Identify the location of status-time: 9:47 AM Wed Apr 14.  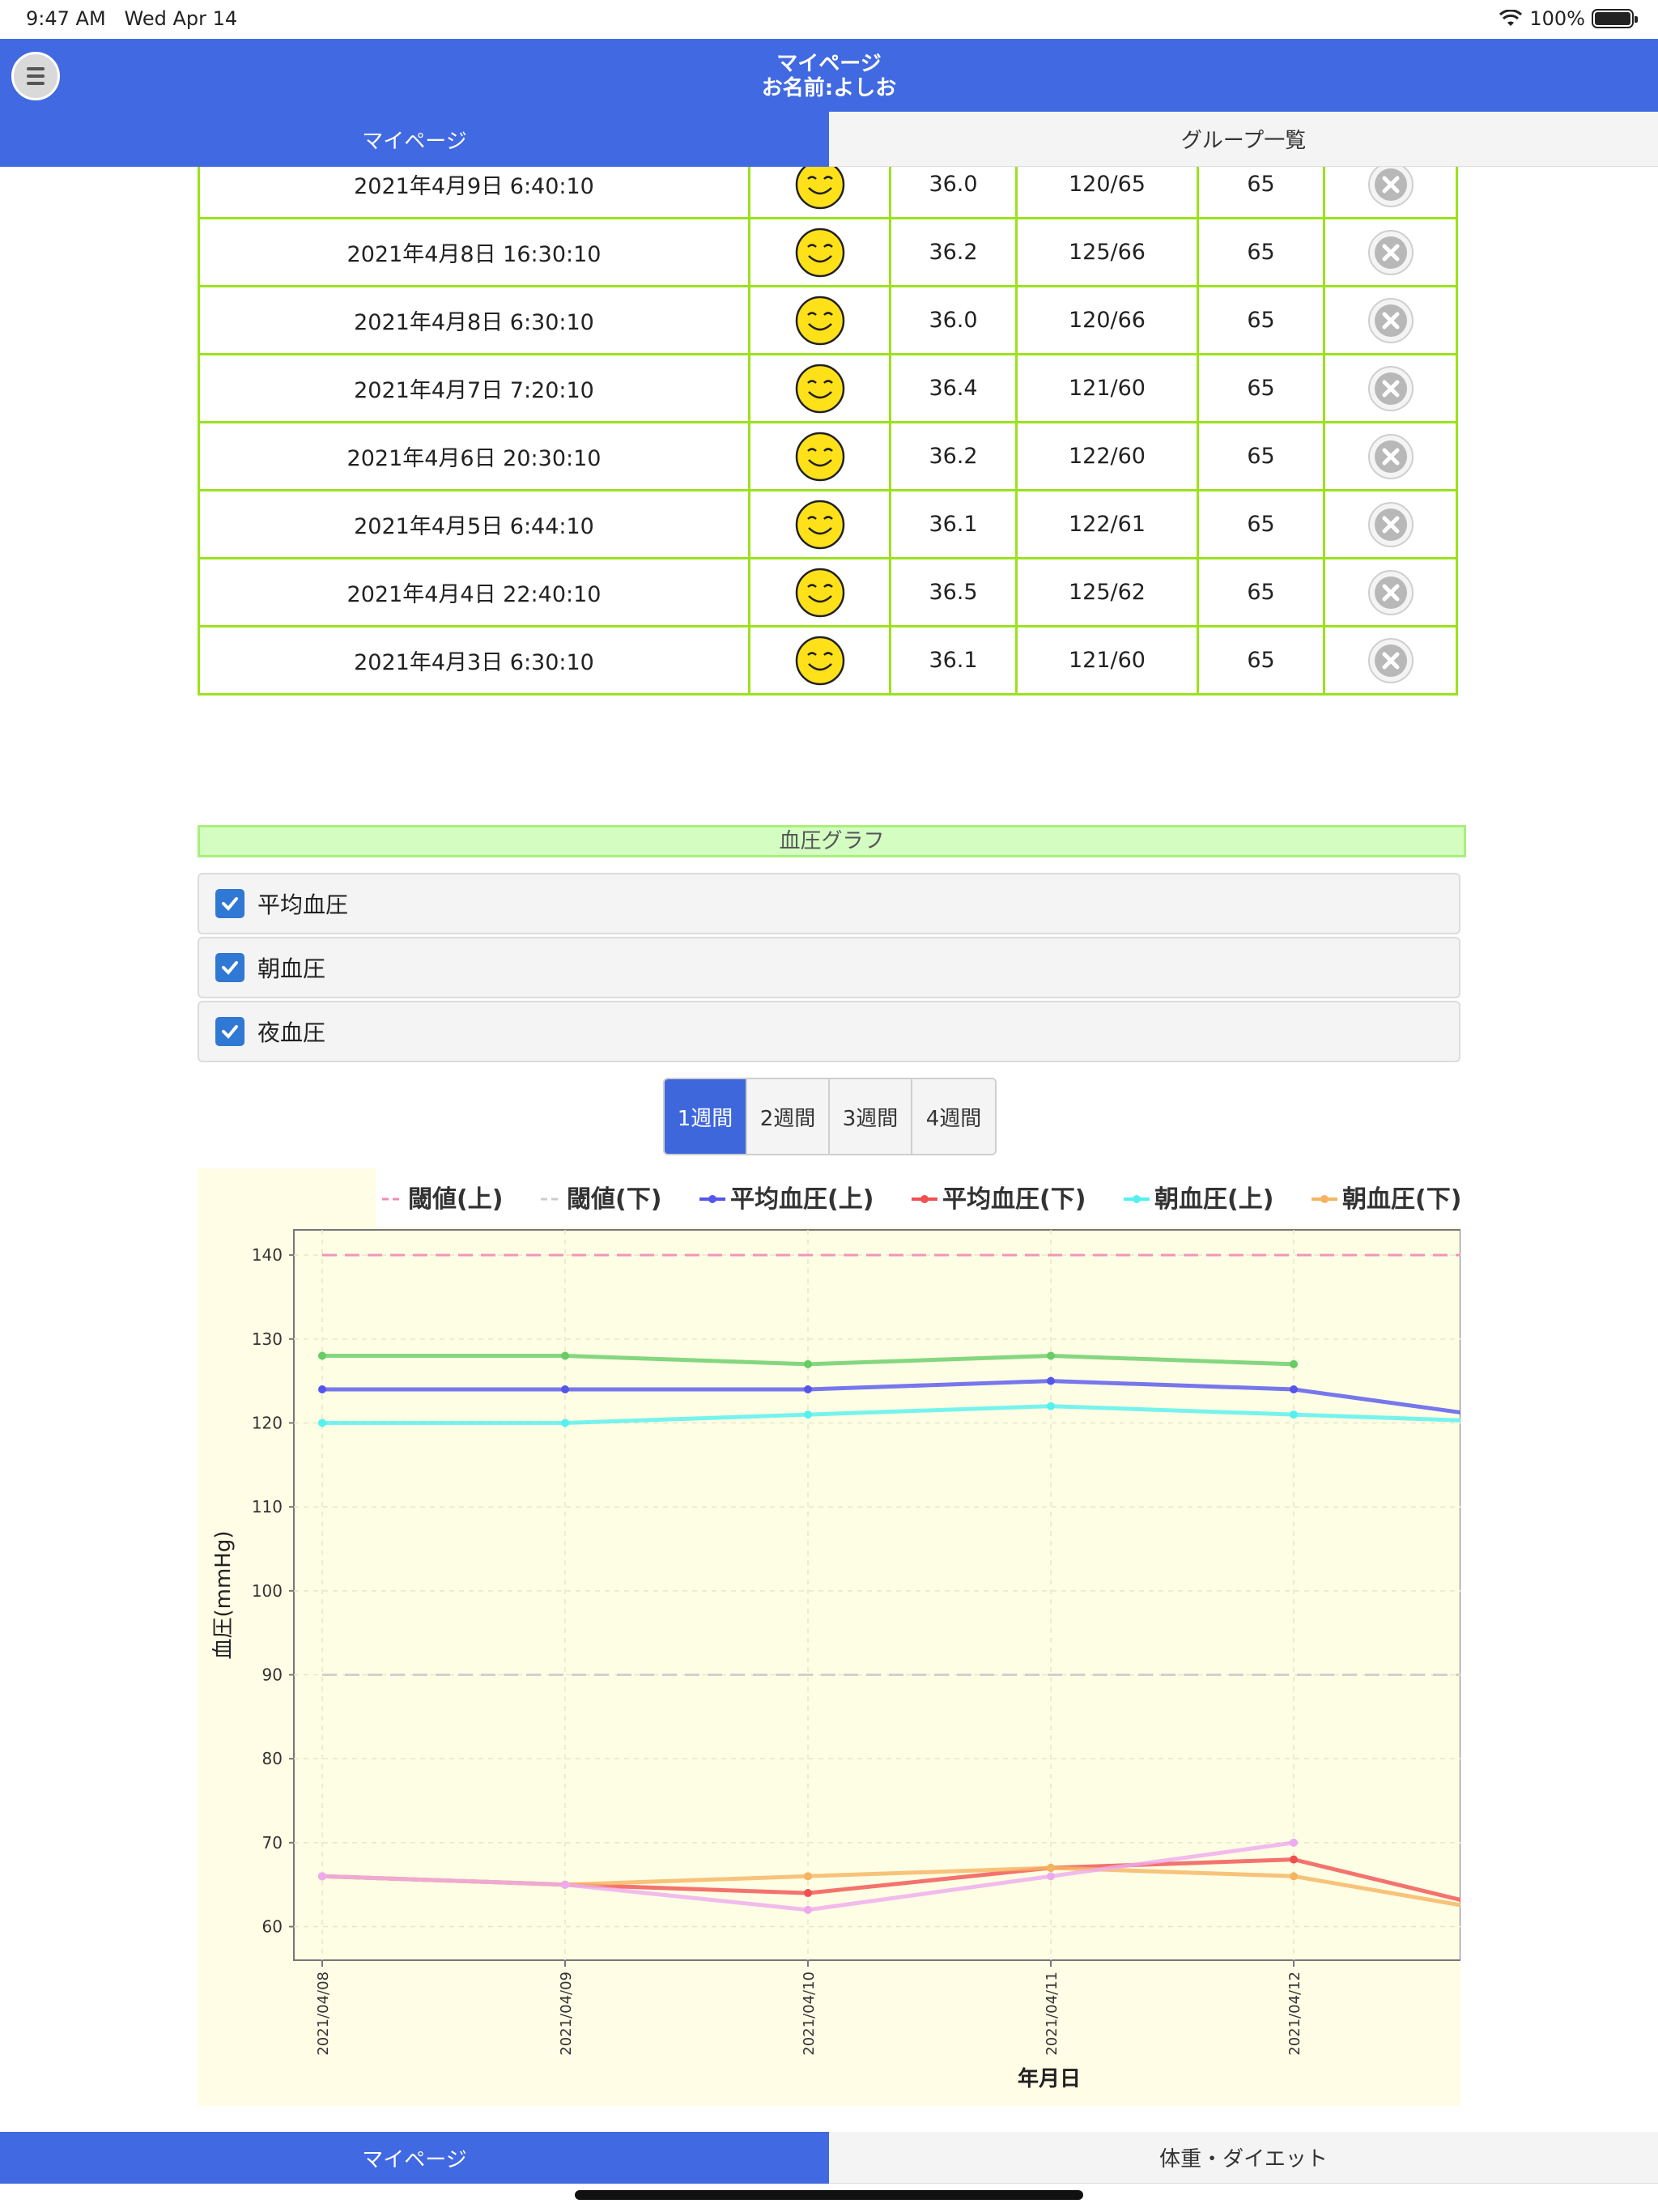
(132, 19).